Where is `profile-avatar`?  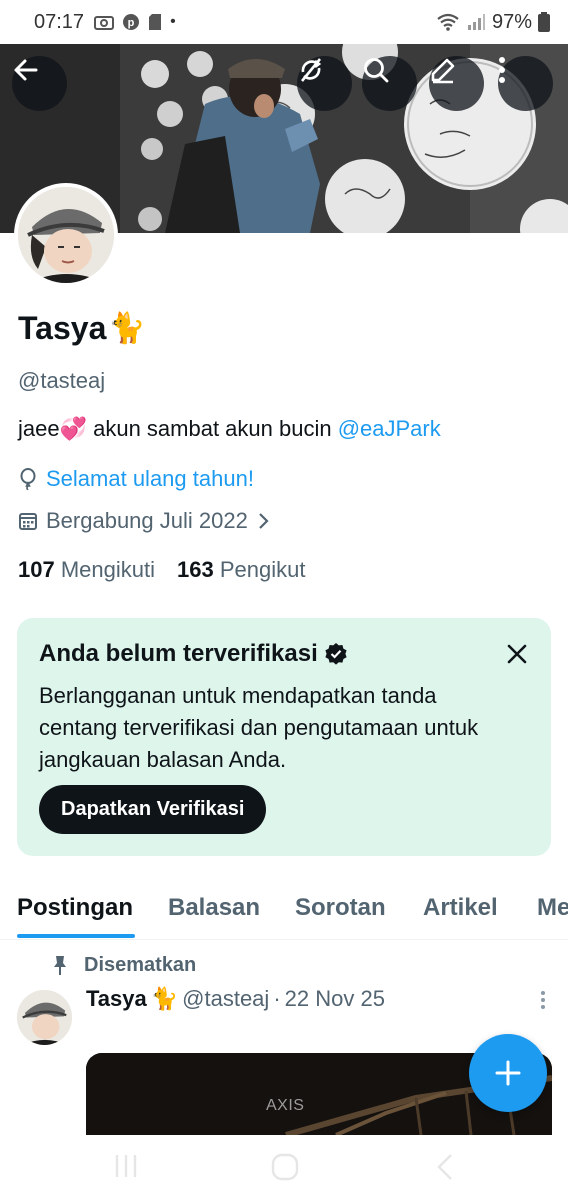 profile-avatar is located at coordinates (66, 235).